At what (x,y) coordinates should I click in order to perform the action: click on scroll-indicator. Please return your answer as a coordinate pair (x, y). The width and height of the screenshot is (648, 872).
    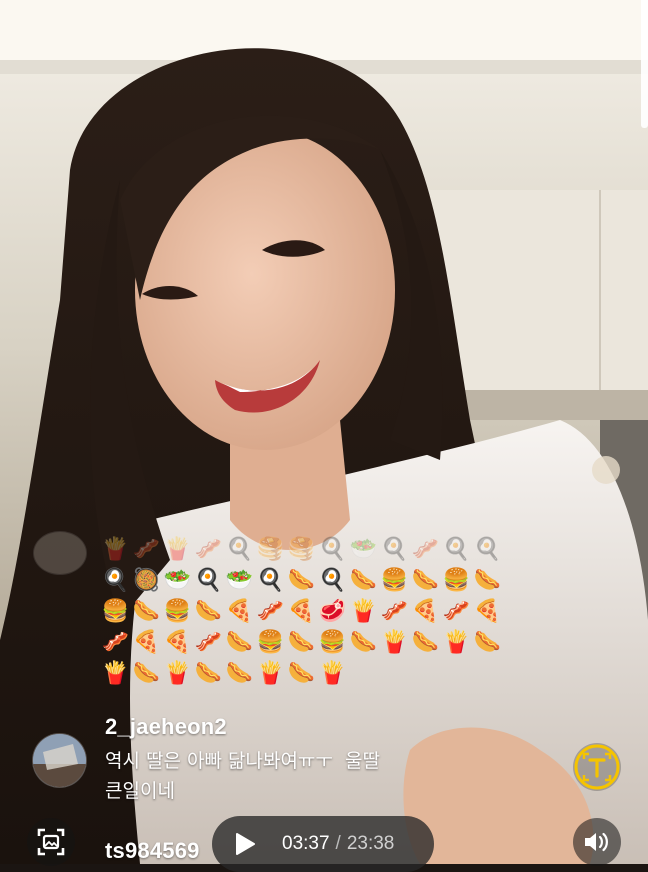
    Looking at the image, I should click on (644, 64).